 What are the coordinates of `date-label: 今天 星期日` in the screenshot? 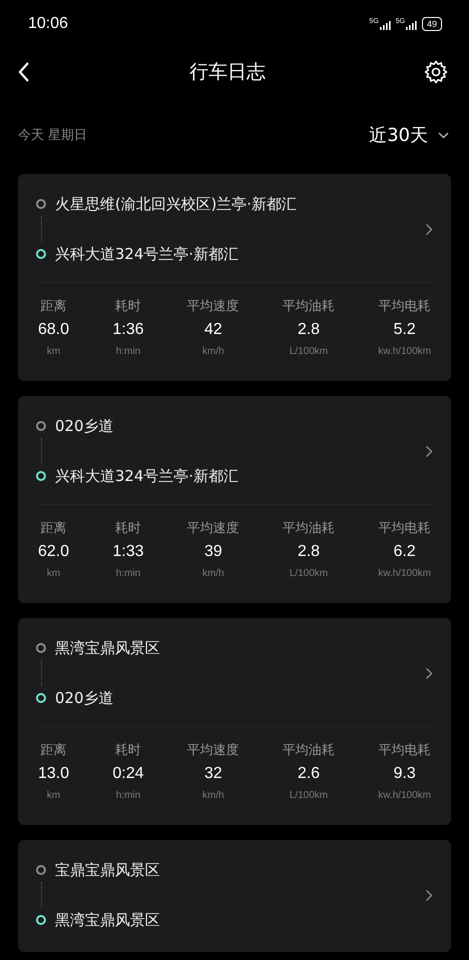 It's located at (53, 135).